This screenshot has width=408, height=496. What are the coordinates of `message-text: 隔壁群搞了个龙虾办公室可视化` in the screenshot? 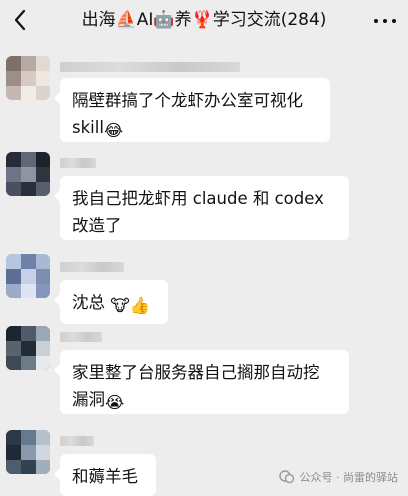 It's located at (187, 100).